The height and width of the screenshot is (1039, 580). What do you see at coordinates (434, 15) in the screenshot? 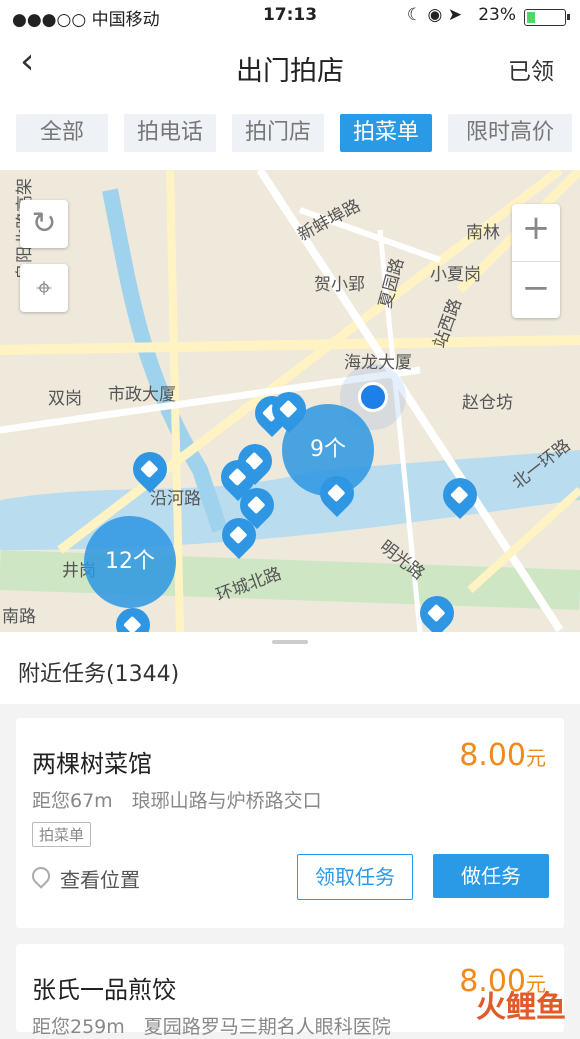
I see `status-icons: ☾ ◉ ➤` at bounding box center [434, 15].